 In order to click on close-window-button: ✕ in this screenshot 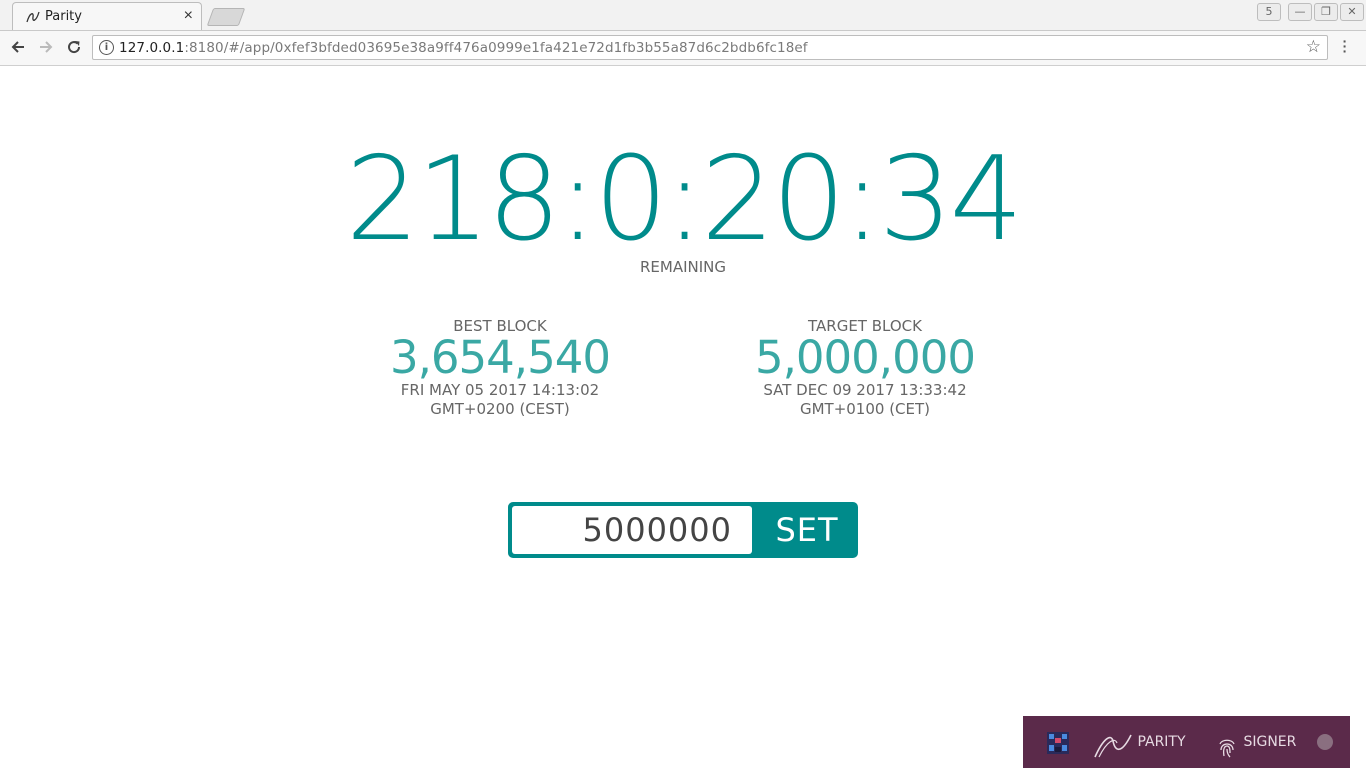, I will do `click(1352, 12)`.